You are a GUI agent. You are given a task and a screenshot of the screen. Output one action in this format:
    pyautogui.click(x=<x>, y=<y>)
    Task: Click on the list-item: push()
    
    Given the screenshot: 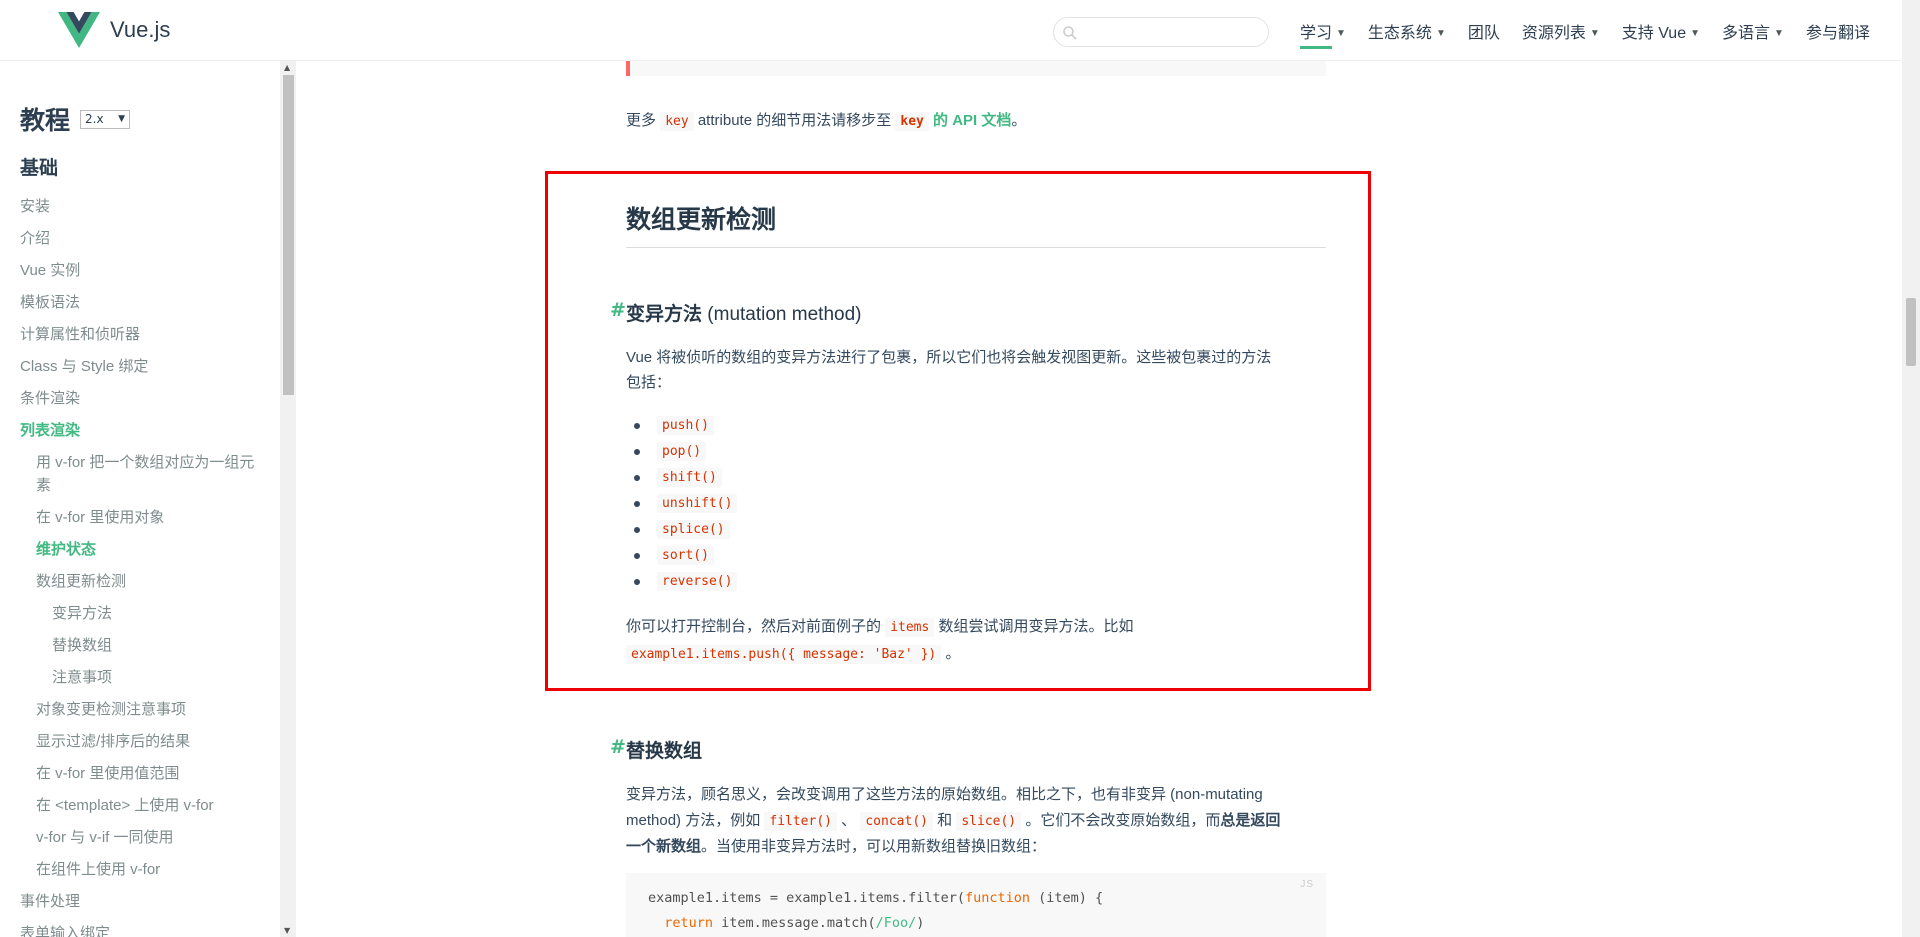 What is the action you would take?
    pyautogui.click(x=681, y=427)
    